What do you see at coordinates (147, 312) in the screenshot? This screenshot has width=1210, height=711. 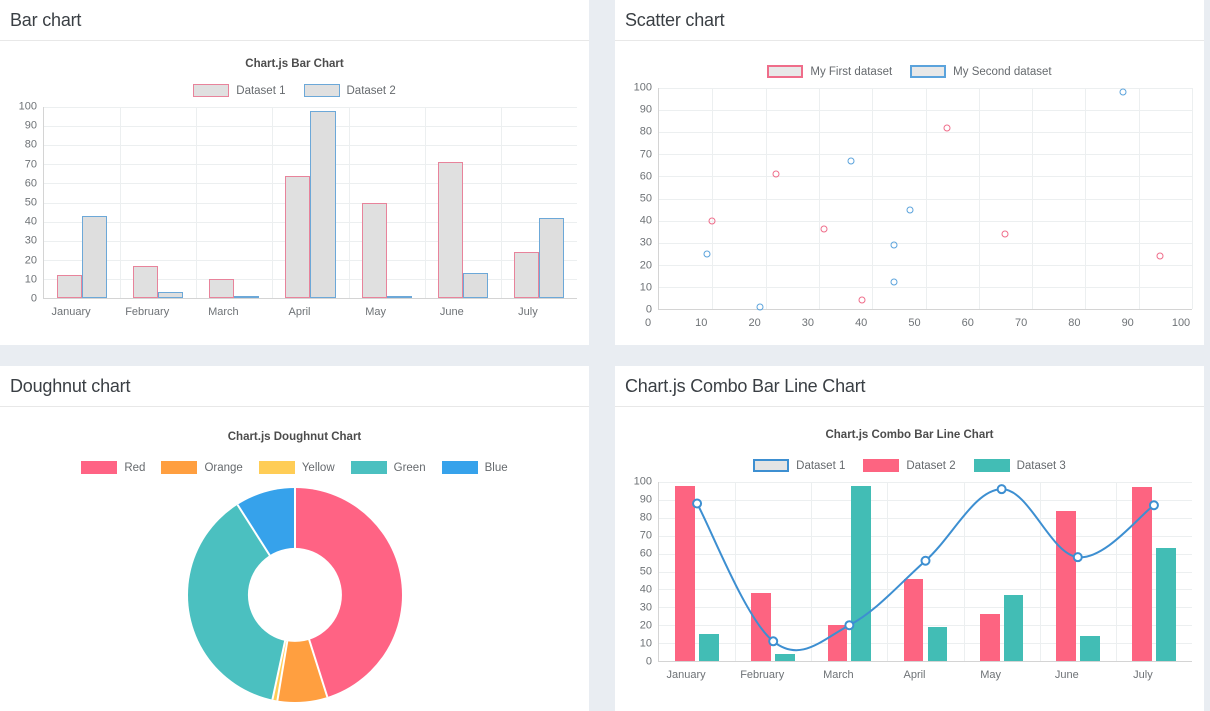 I see `x-tick-label: February` at bounding box center [147, 312].